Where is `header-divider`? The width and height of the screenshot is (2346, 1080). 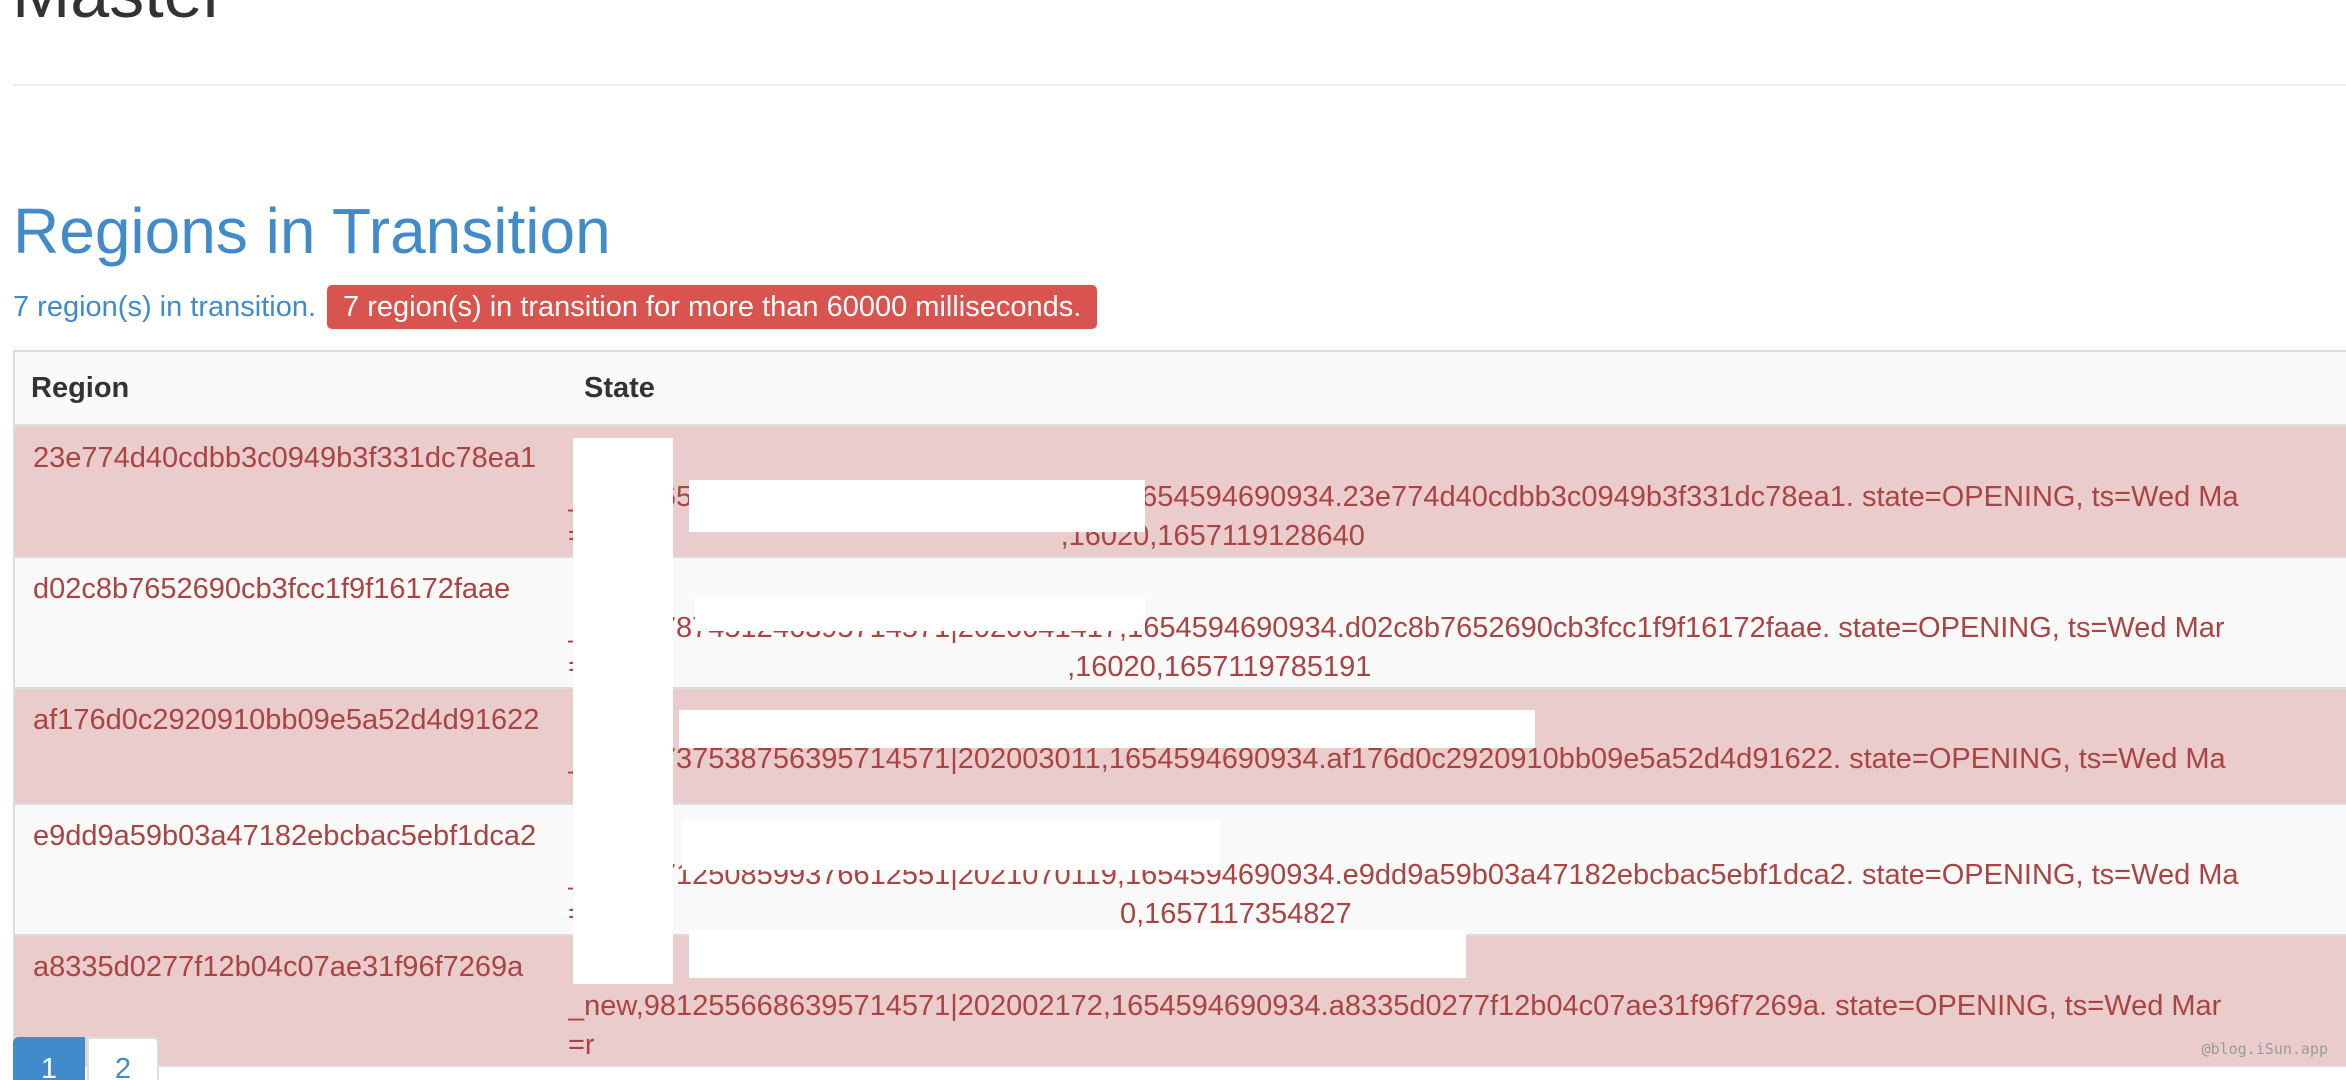 header-divider is located at coordinates (1179, 85).